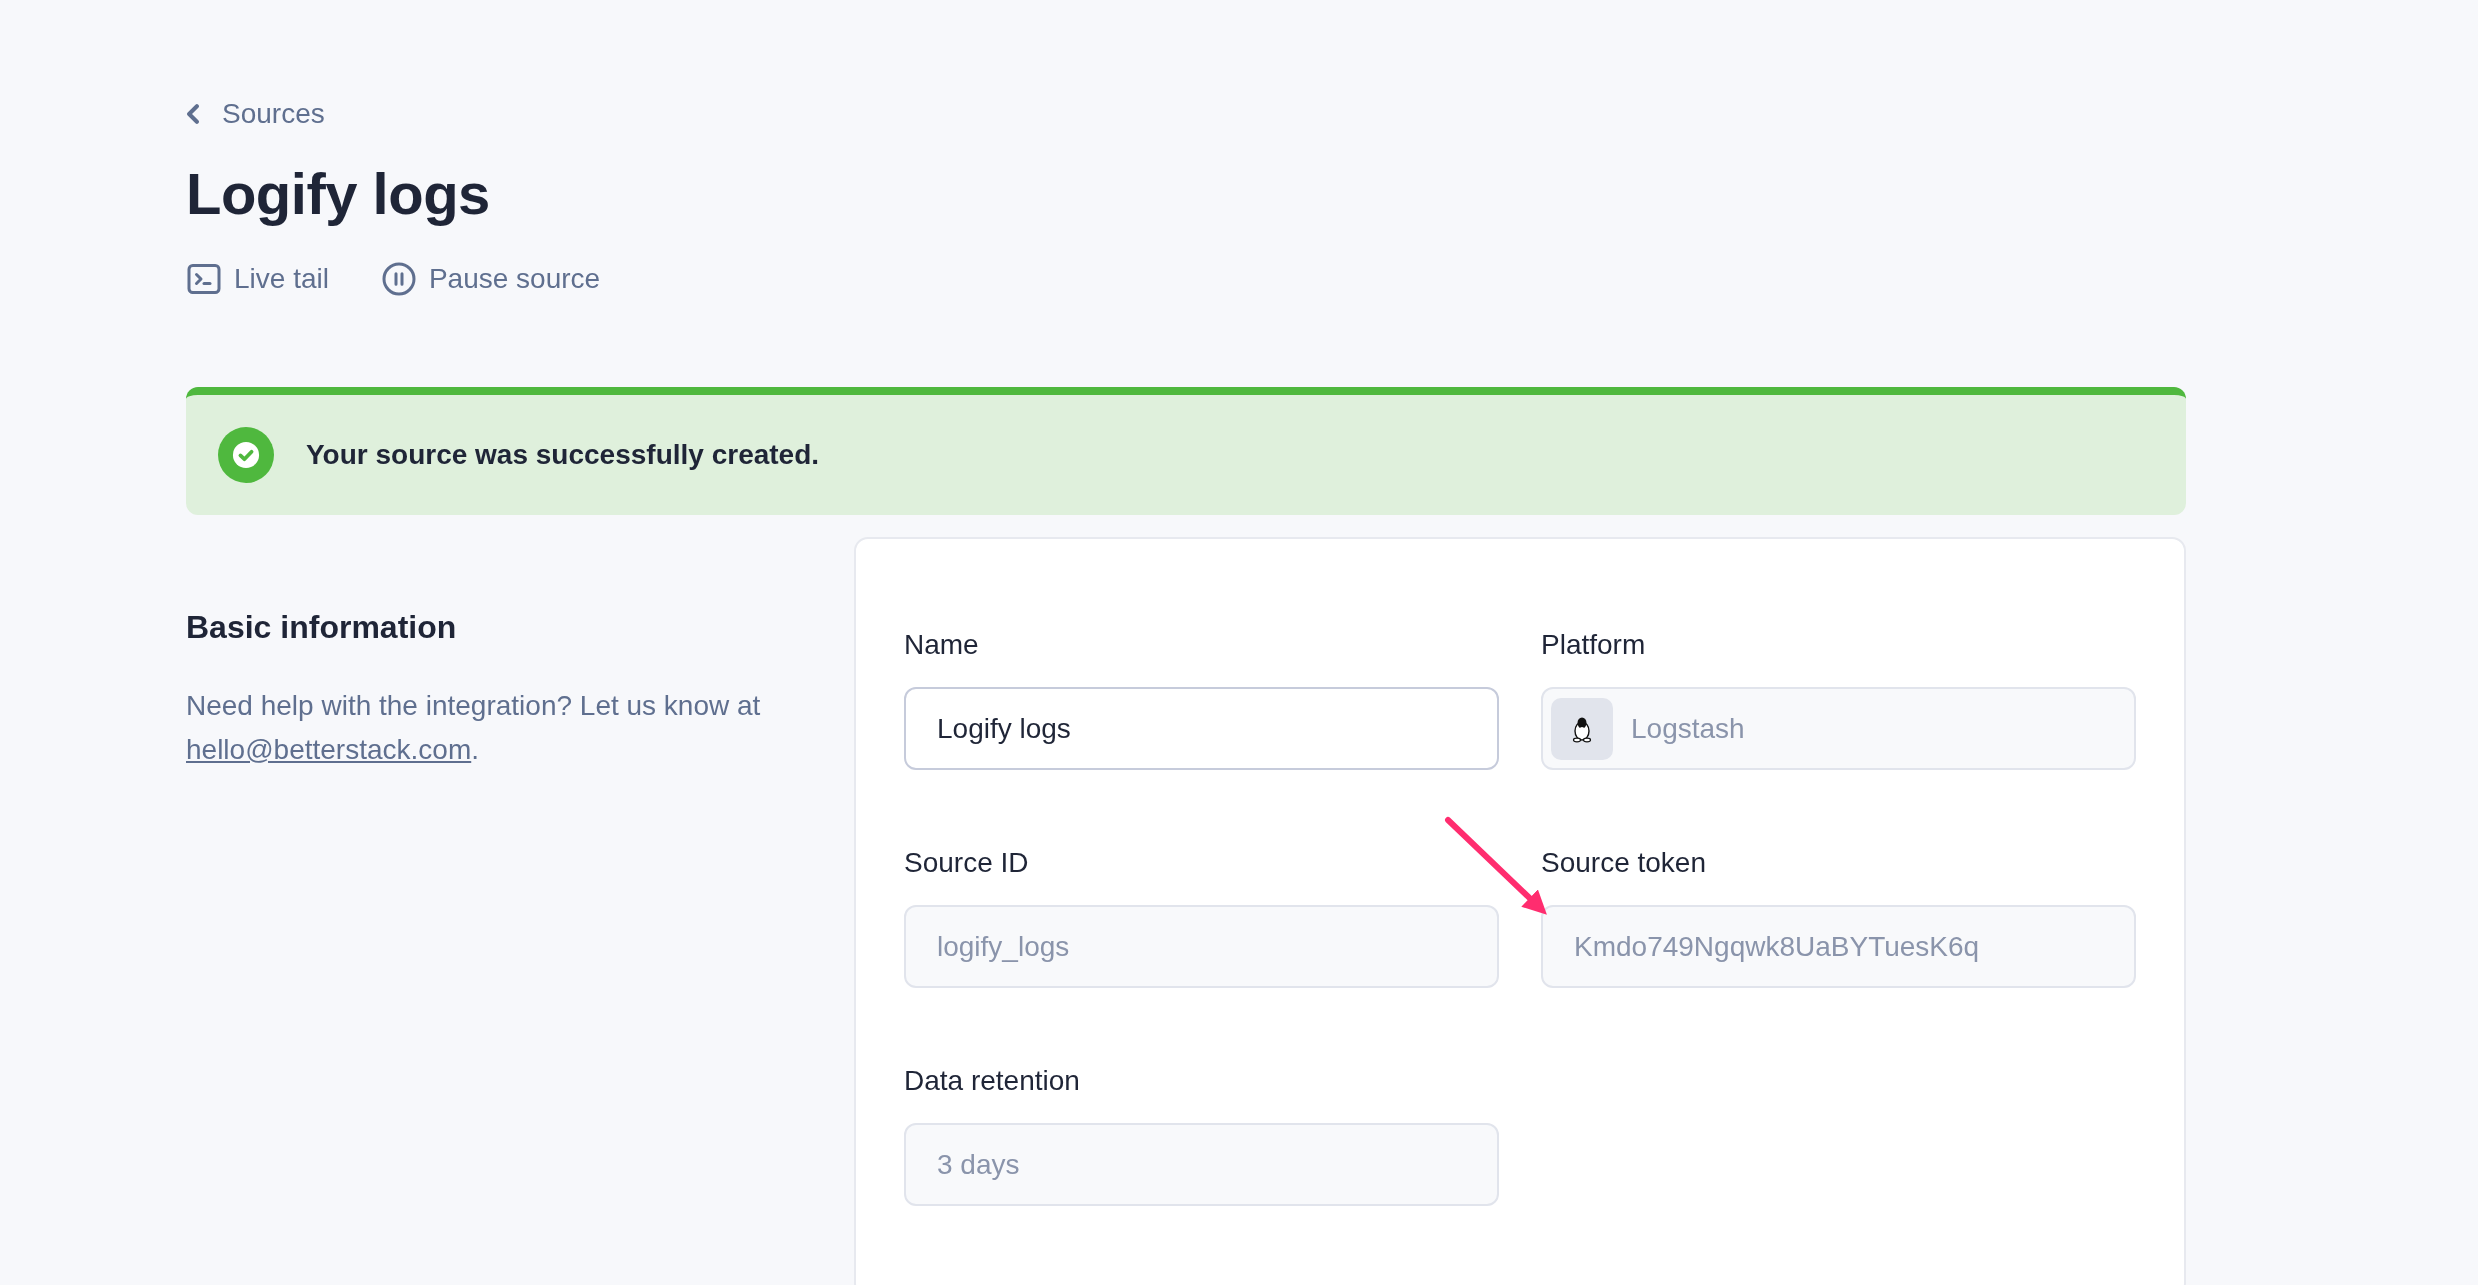 This screenshot has width=2478, height=1285. Describe the element at coordinates (490, 279) in the screenshot. I see `action-link: Pause source` at that location.